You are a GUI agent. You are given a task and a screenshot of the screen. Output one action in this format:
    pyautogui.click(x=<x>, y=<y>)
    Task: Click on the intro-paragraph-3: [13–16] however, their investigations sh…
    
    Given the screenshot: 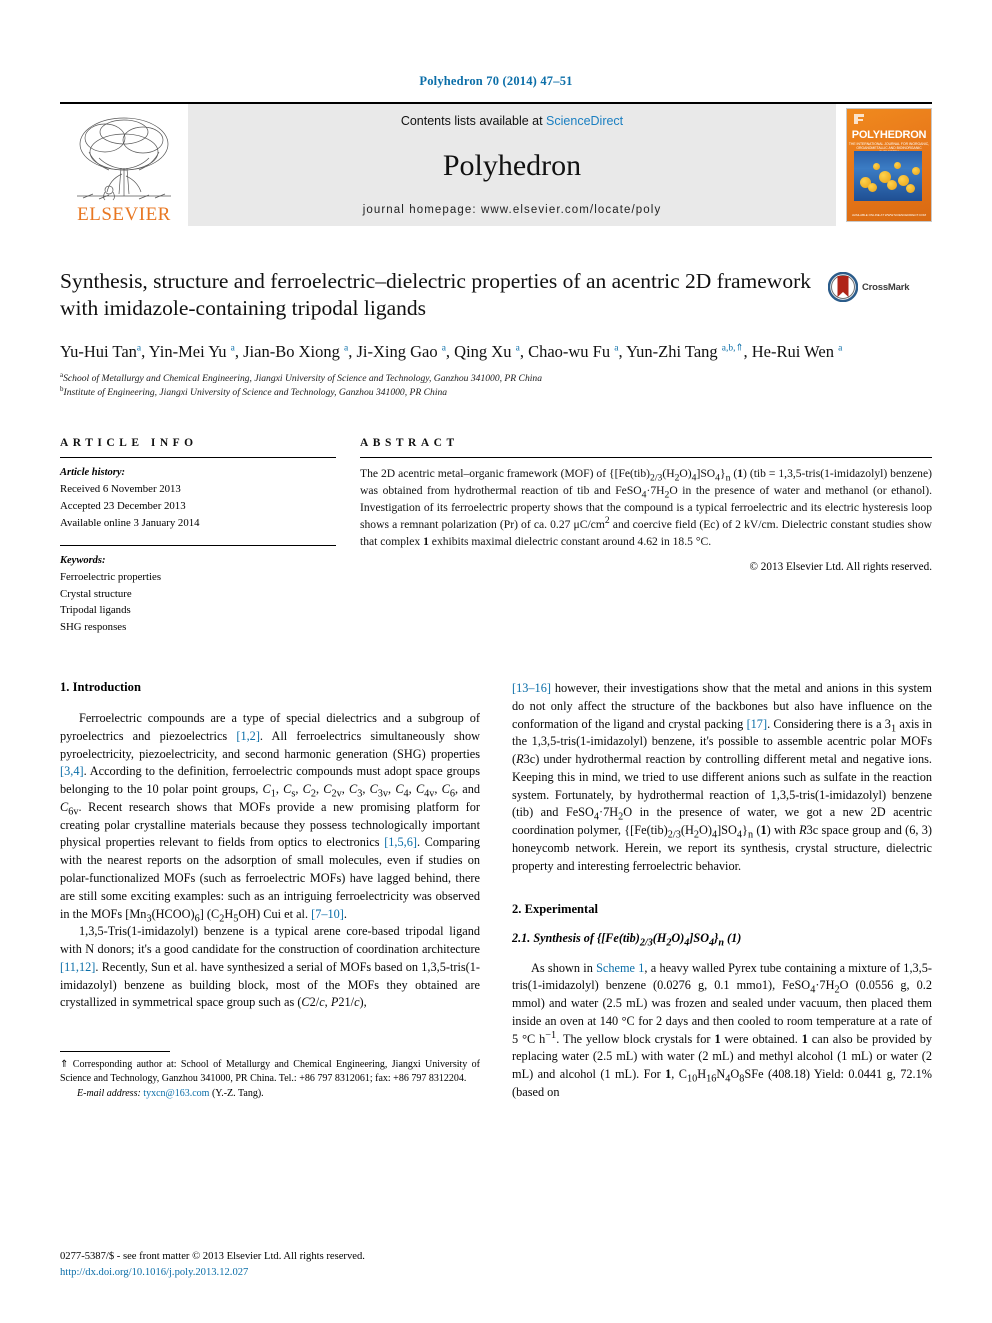 What is the action you would take?
    pyautogui.click(x=722, y=777)
    